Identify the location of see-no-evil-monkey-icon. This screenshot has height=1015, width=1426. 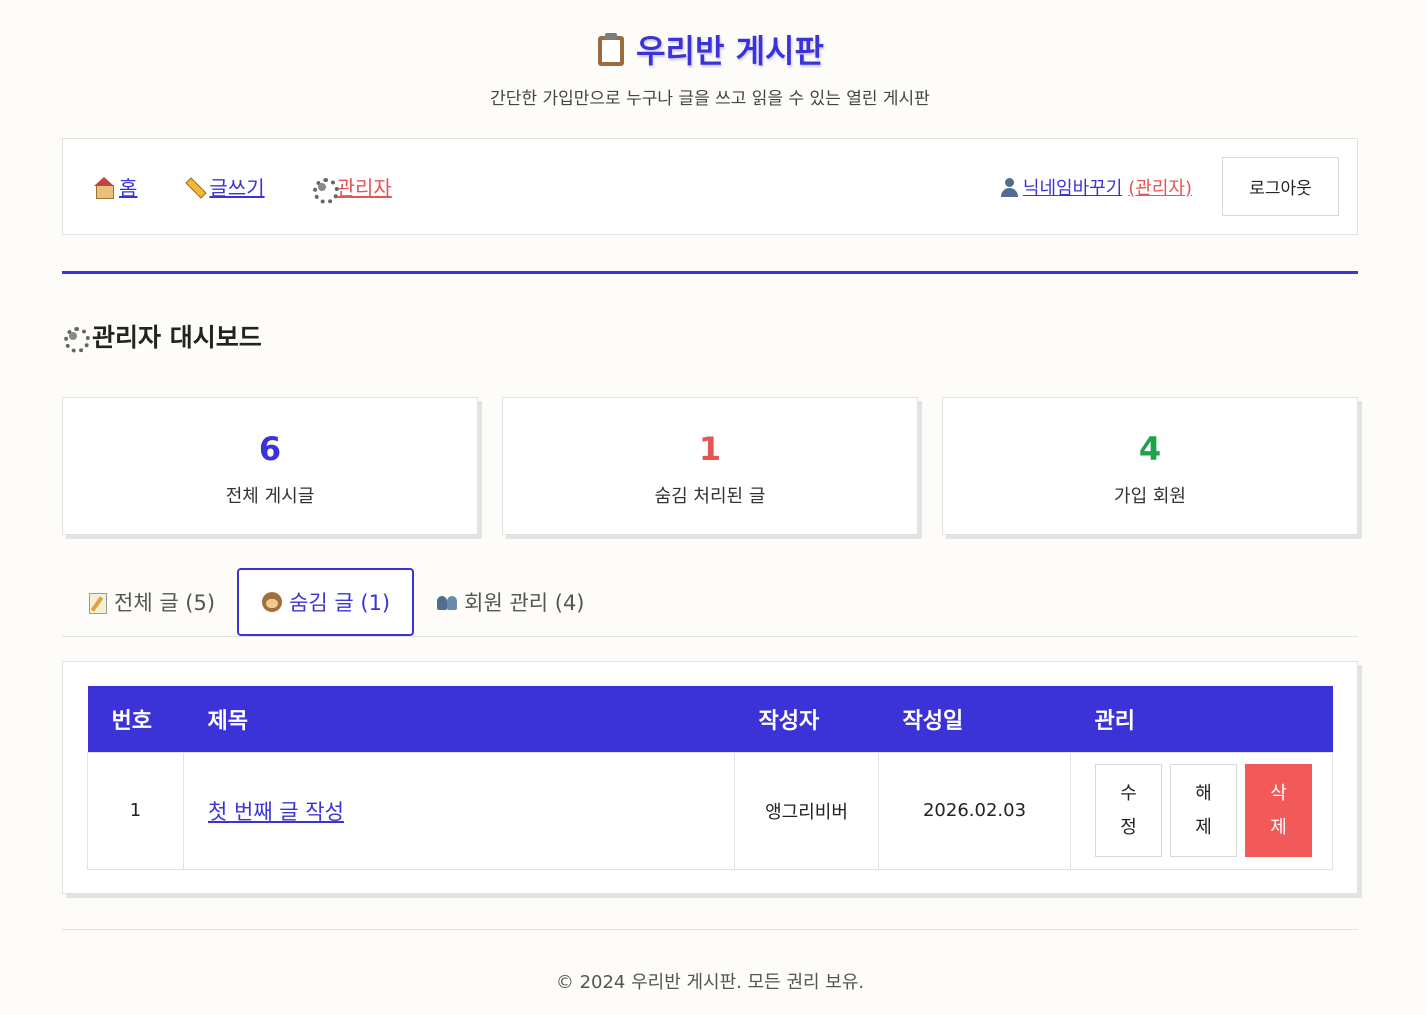
(272, 602).